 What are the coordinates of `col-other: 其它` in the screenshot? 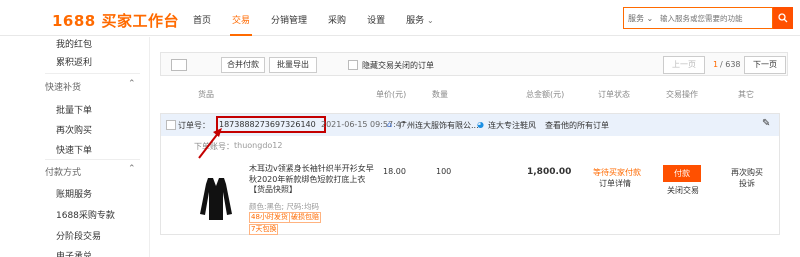 It's located at (746, 94).